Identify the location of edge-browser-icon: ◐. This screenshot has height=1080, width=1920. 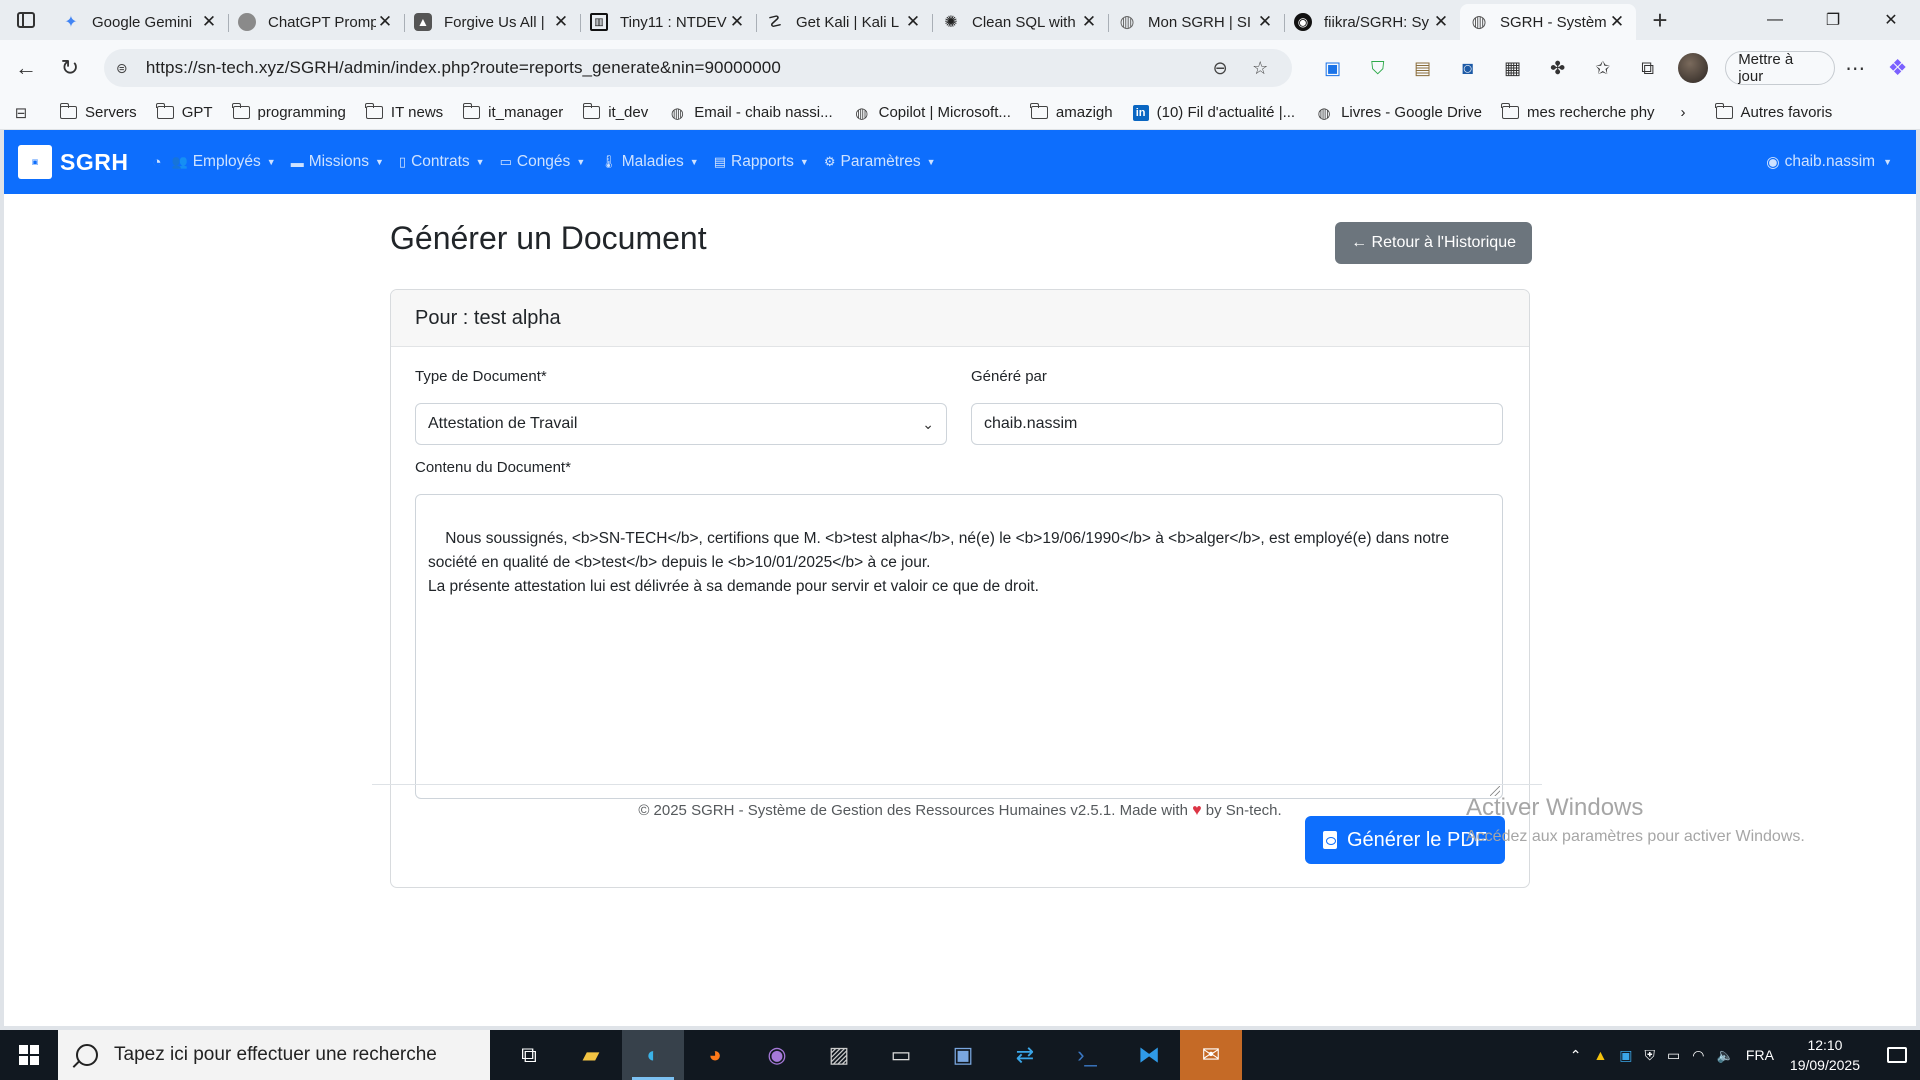
(653, 1055).